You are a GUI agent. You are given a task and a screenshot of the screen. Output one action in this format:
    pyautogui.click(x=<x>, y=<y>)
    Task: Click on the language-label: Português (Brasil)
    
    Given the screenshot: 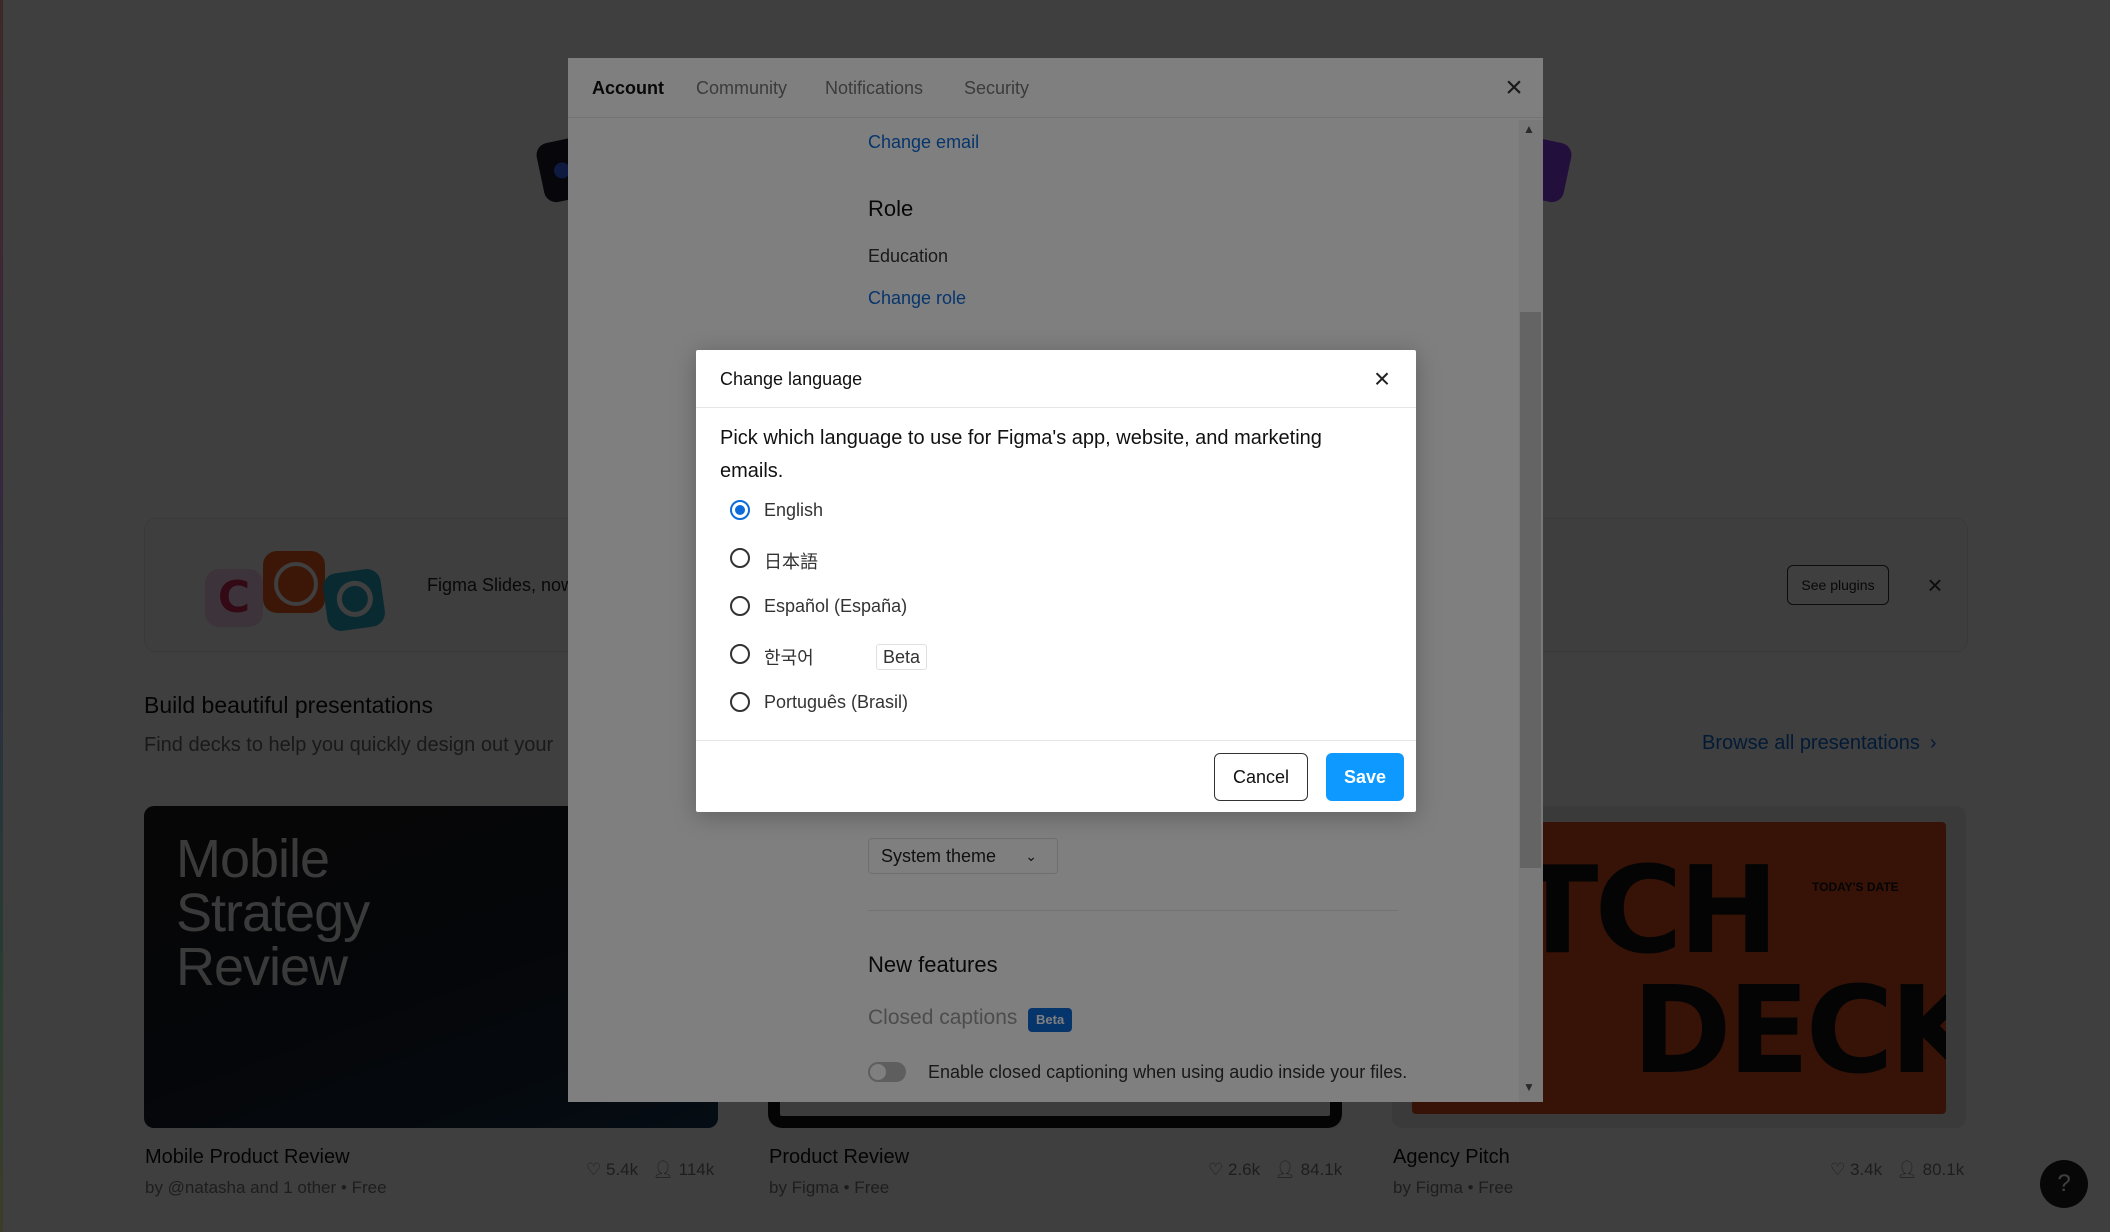 What is the action you would take?
    pyautogui.click(x=836, y=702)
    